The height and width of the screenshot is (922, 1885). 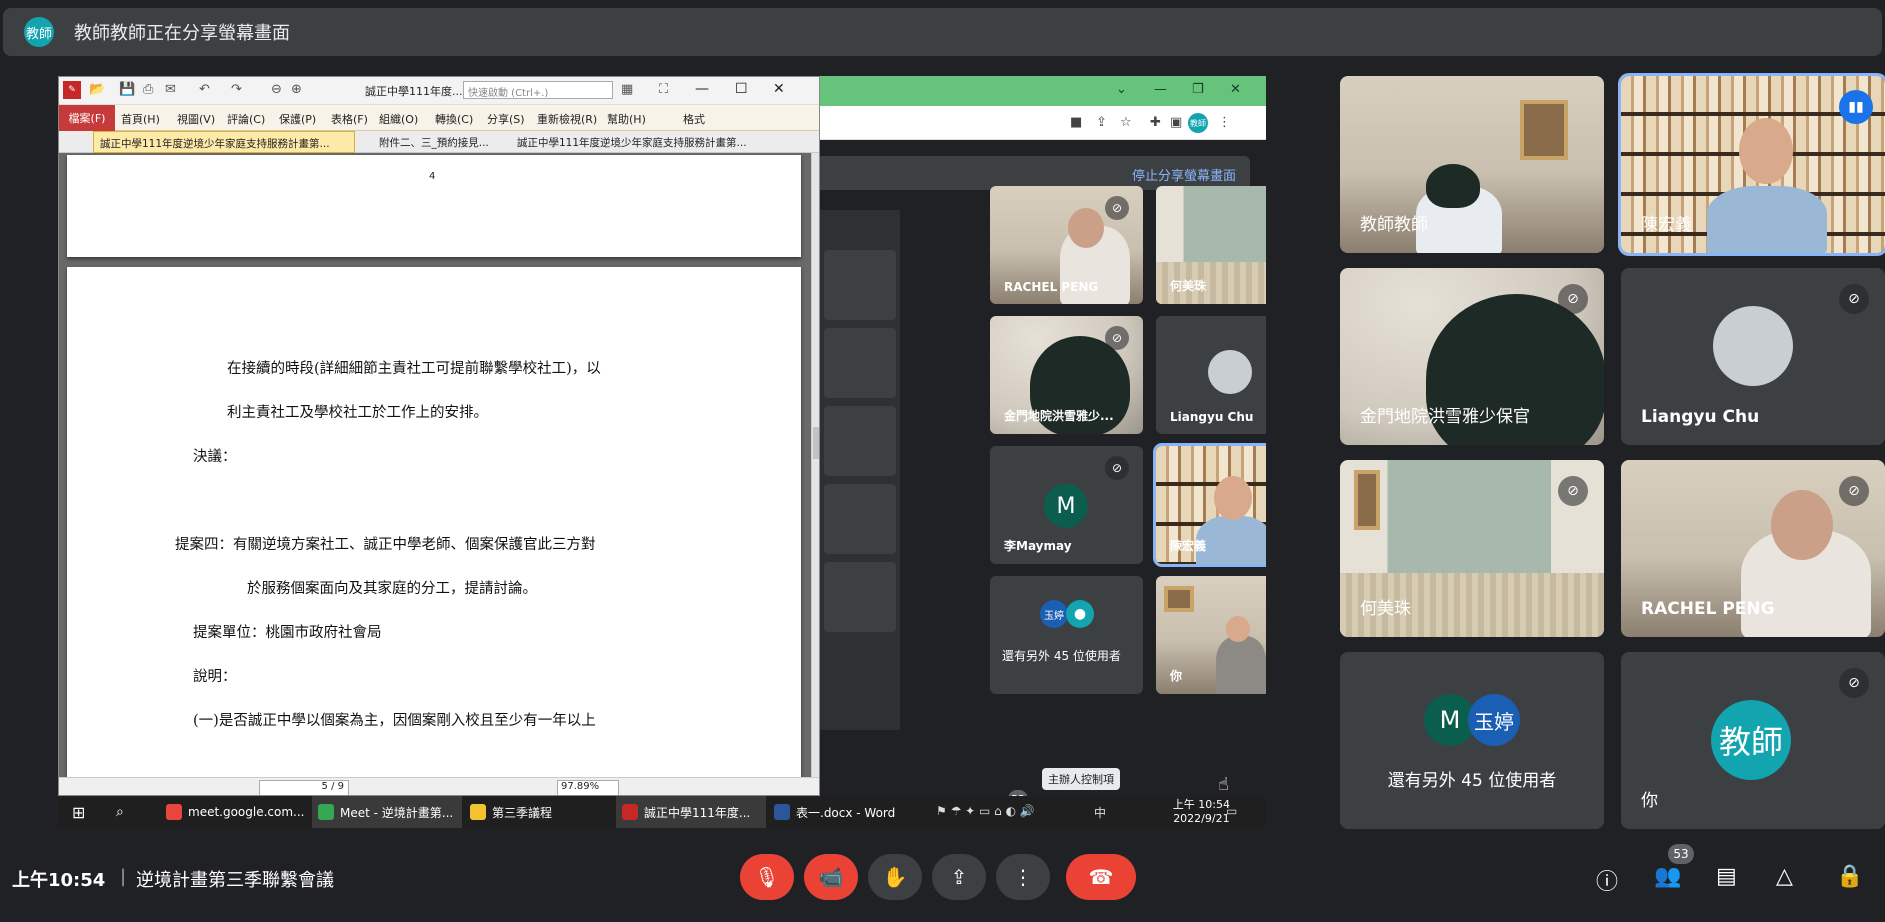 I want to click on zoom-field: 97.89%, so click(x=588, y=787).